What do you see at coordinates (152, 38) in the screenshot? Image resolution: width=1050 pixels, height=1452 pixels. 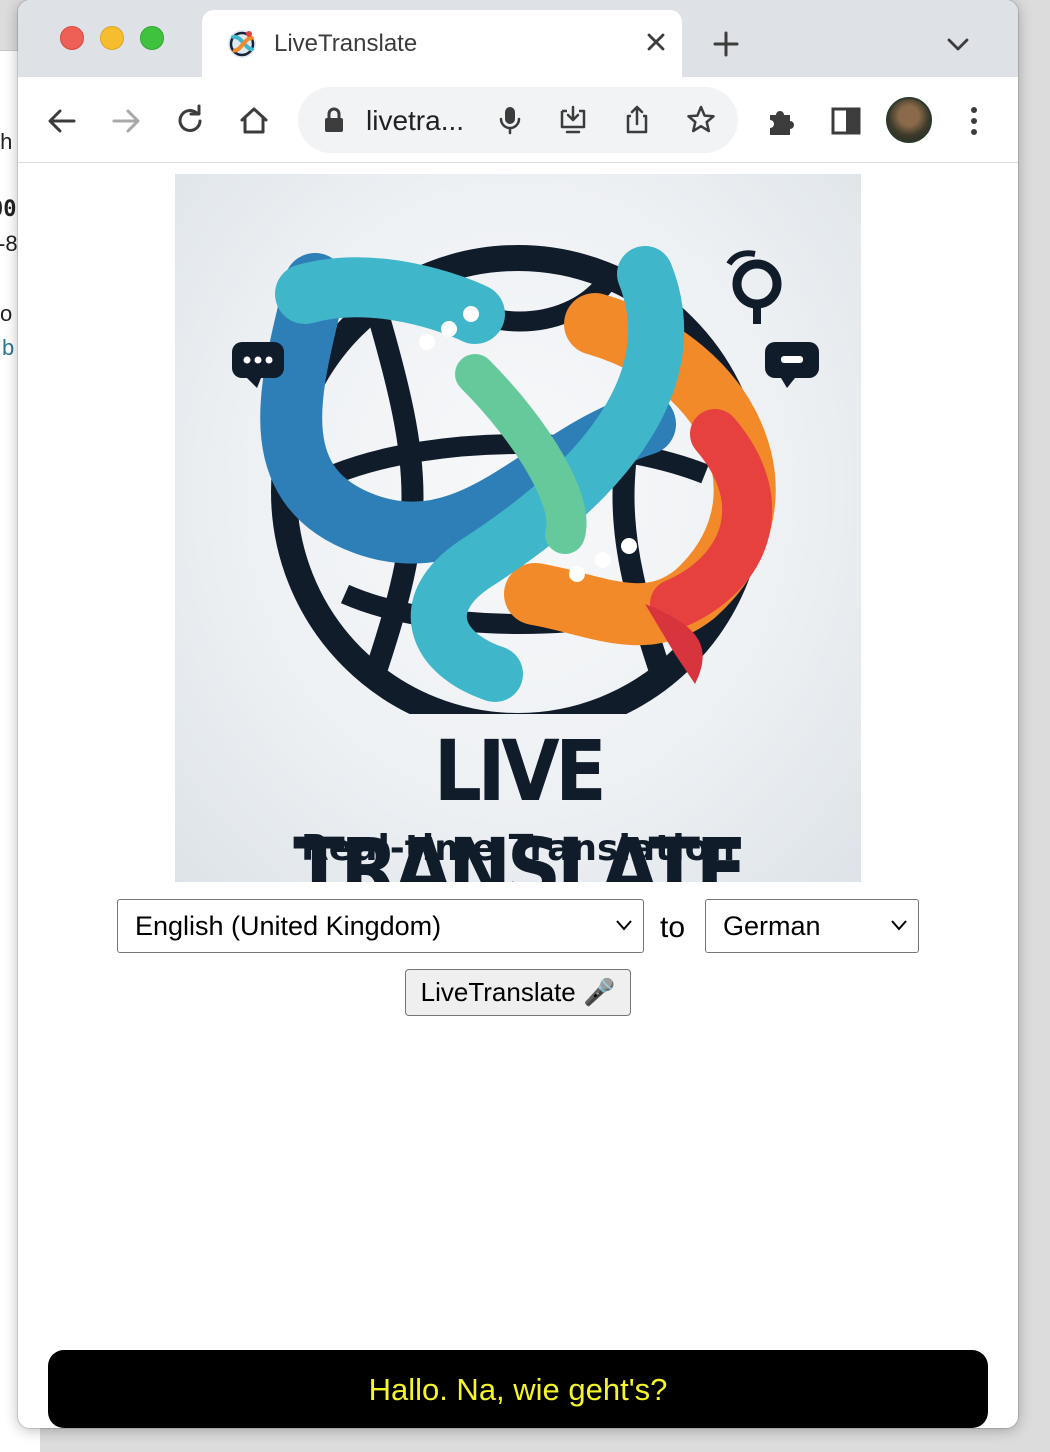 I see `maximize-window-button` at bounding box center [152, 38].